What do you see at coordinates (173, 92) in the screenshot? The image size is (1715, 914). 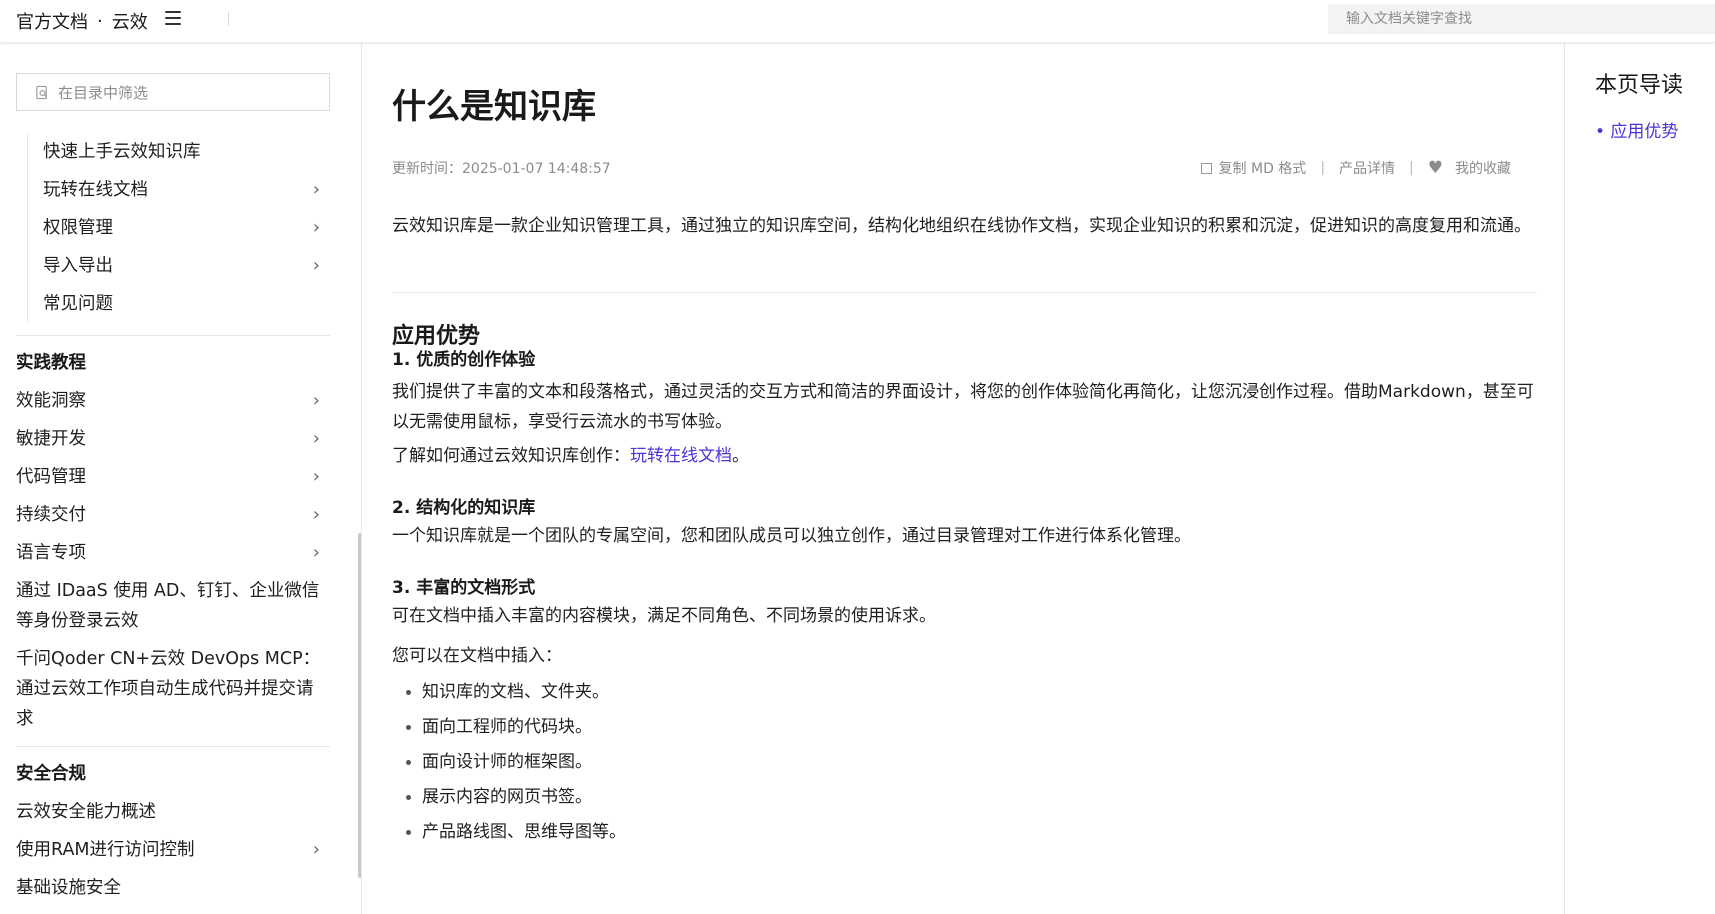 I see `toc-filter-input: 在目录中筛选` at bounding box center [173, 92].